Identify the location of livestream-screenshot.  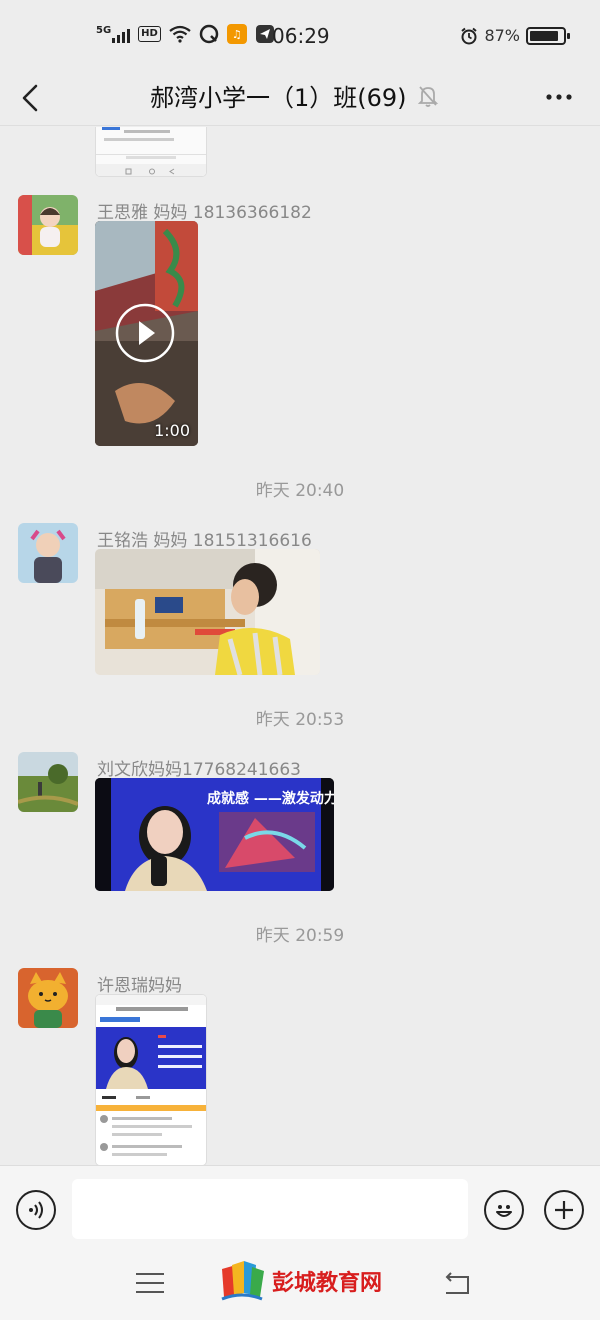
(151, 1080).